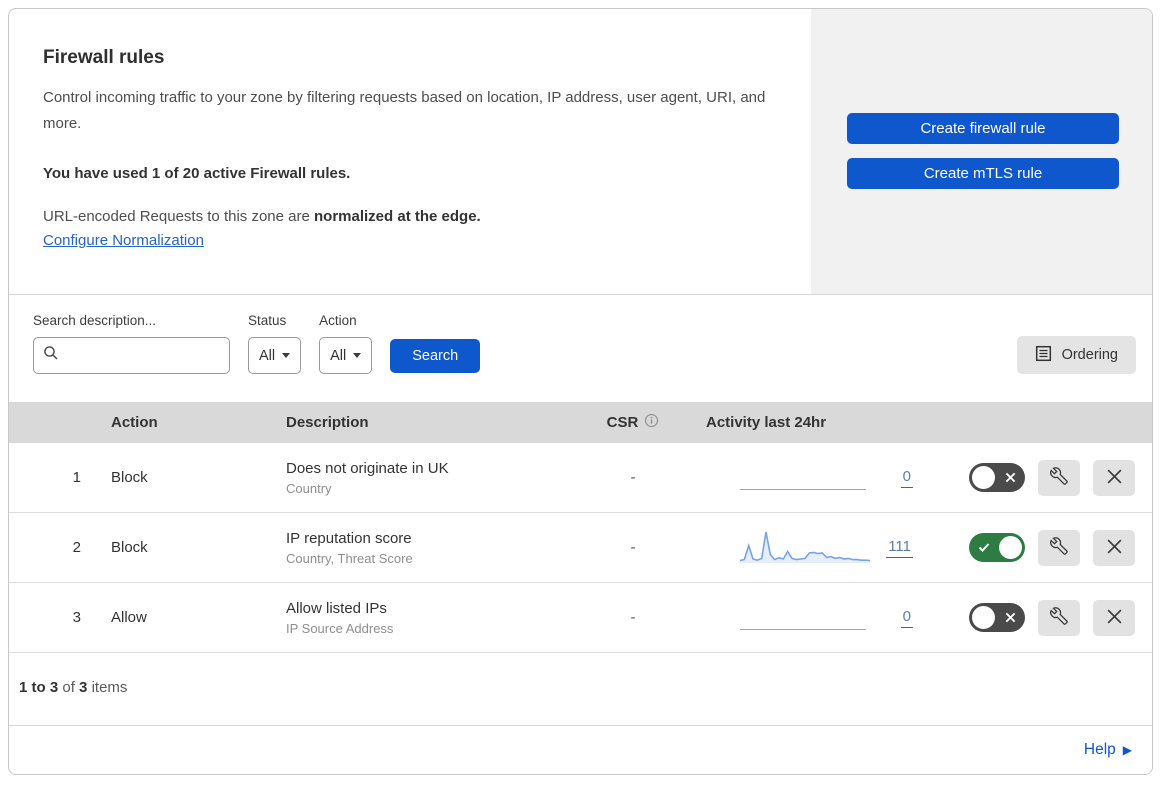  I want to click on rule-priority: 2, so click(76, 547).